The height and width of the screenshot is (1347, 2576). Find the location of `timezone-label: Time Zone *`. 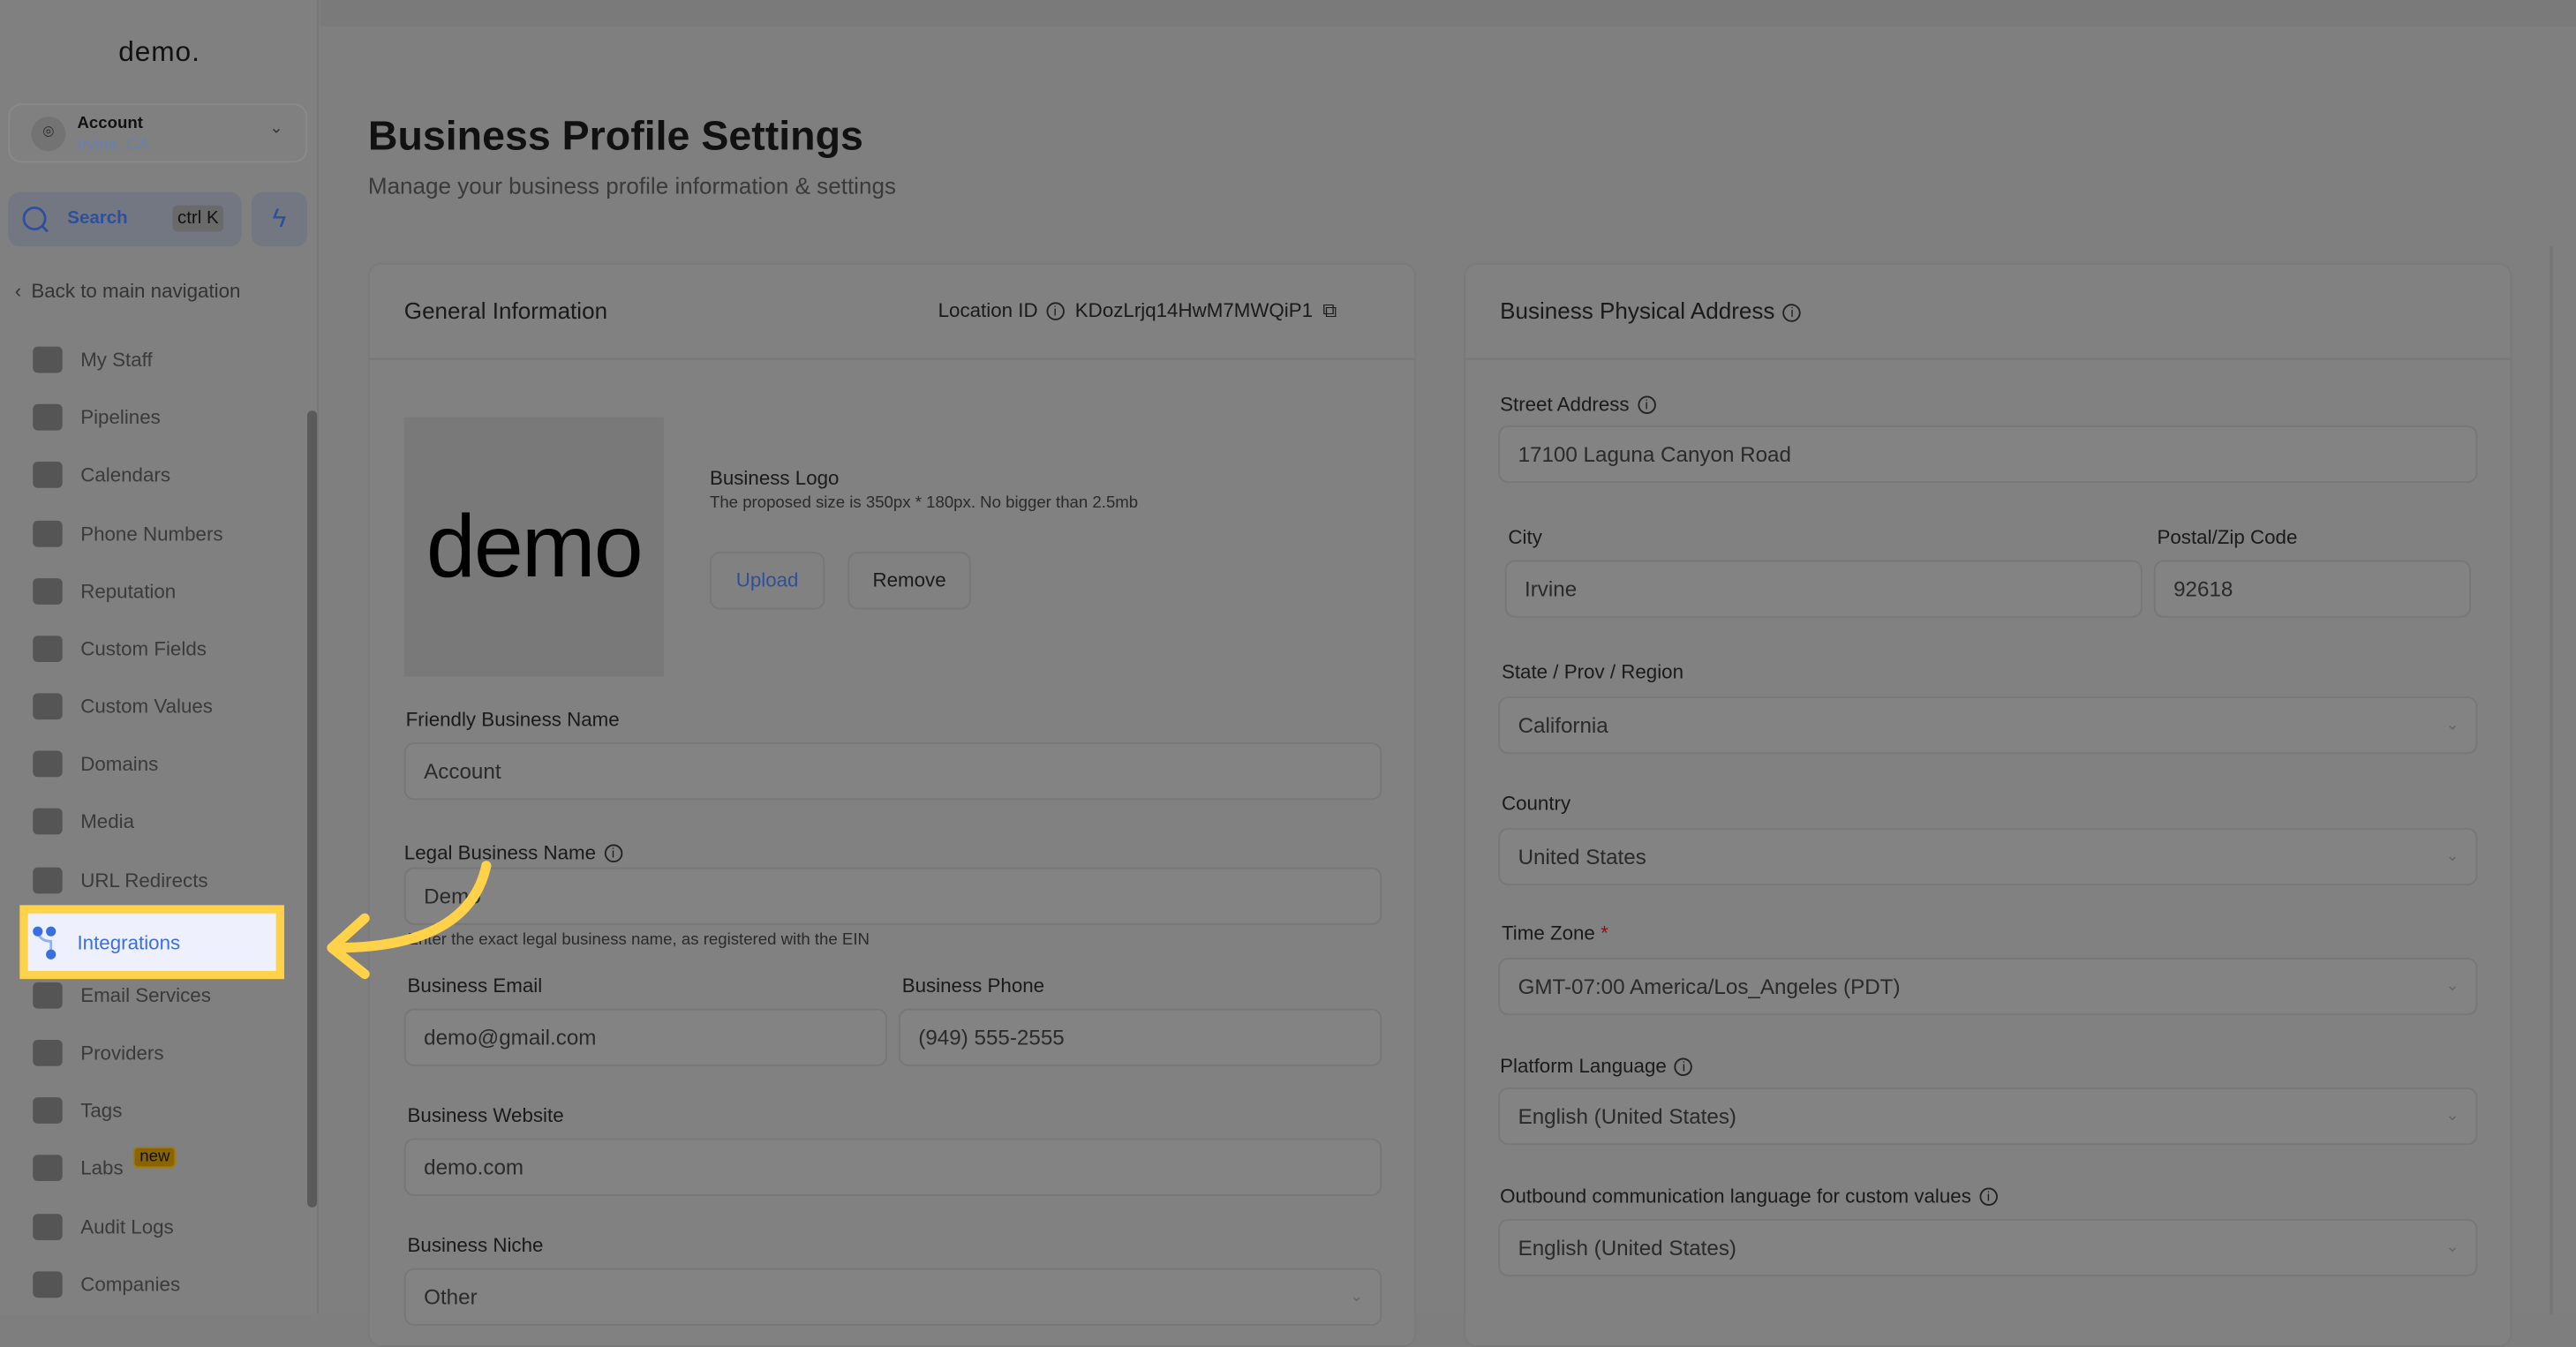

timezone-label: Time Zone * is located at coordinates (1555, 933).